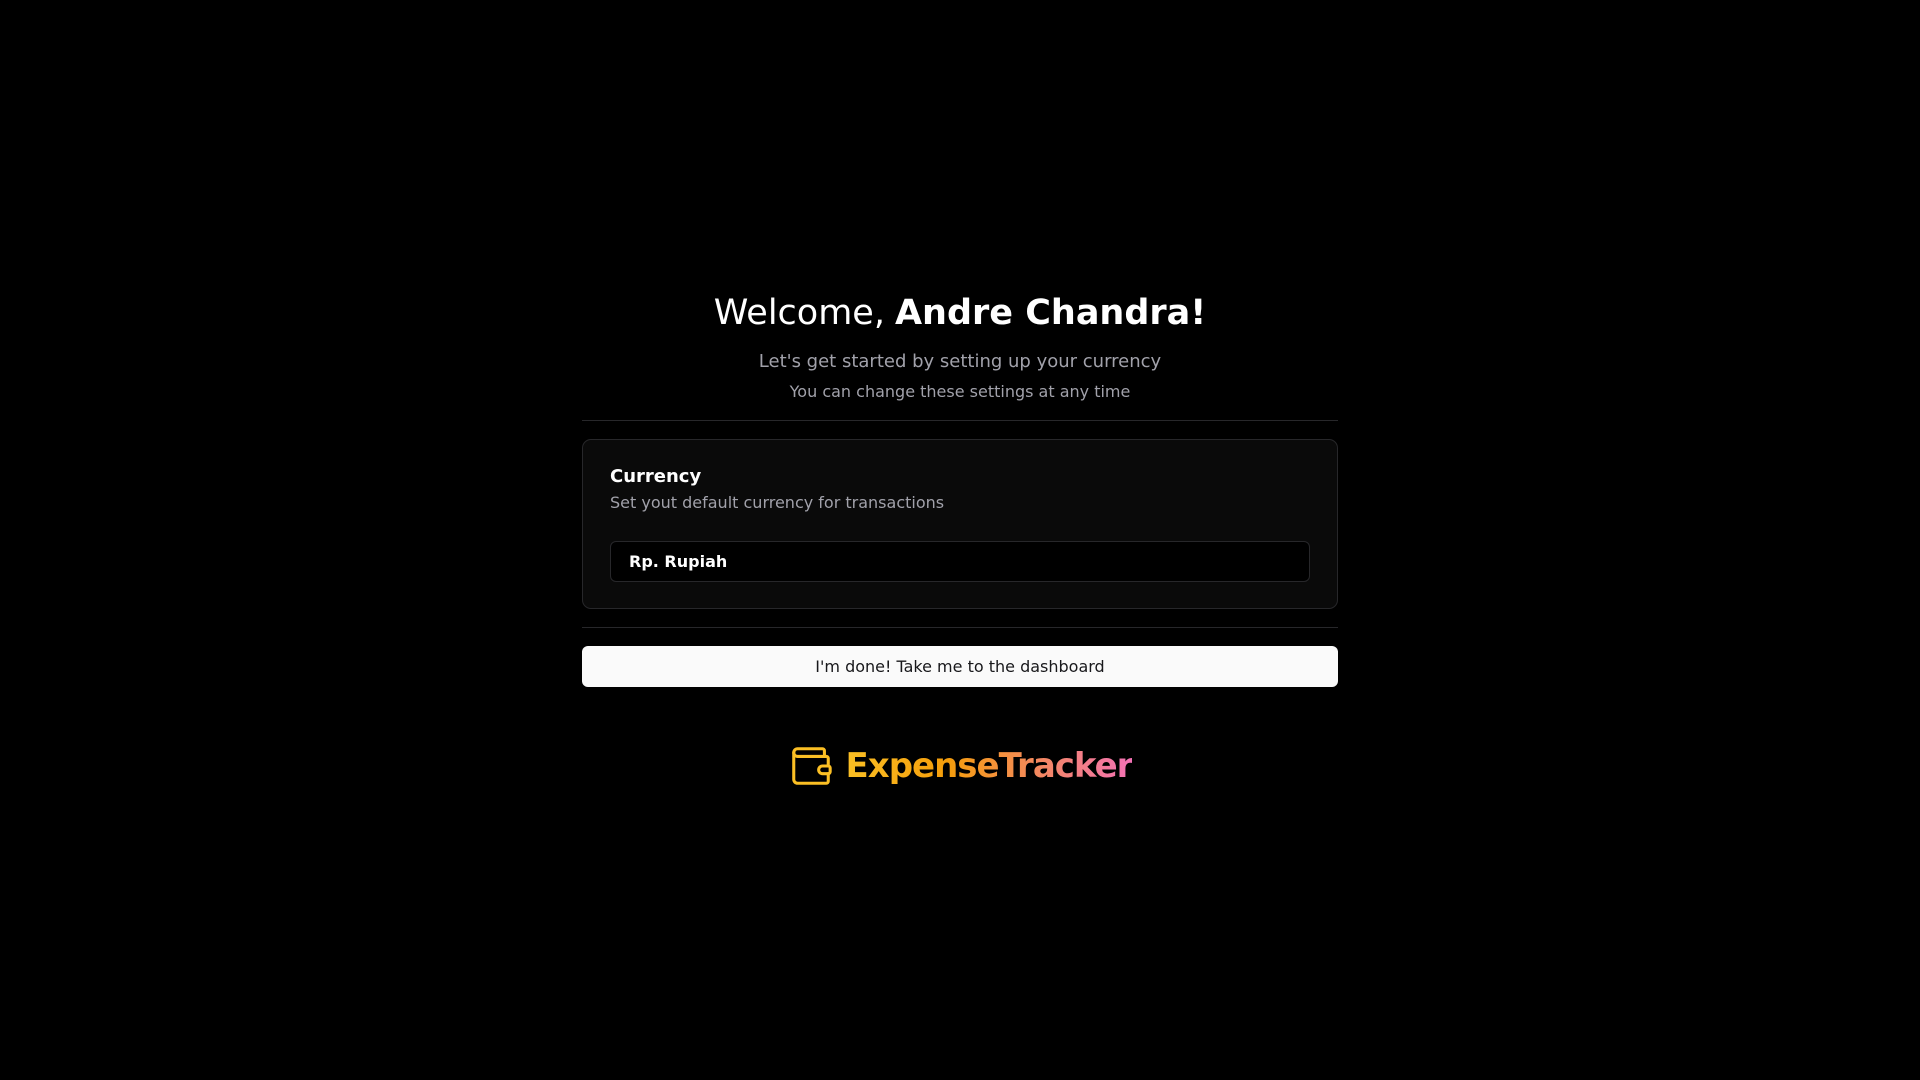 The height and width of the screenshot is (1080, 1920). I want to click on currency-select-value: Rp. Rupiah, so click(678, 561).